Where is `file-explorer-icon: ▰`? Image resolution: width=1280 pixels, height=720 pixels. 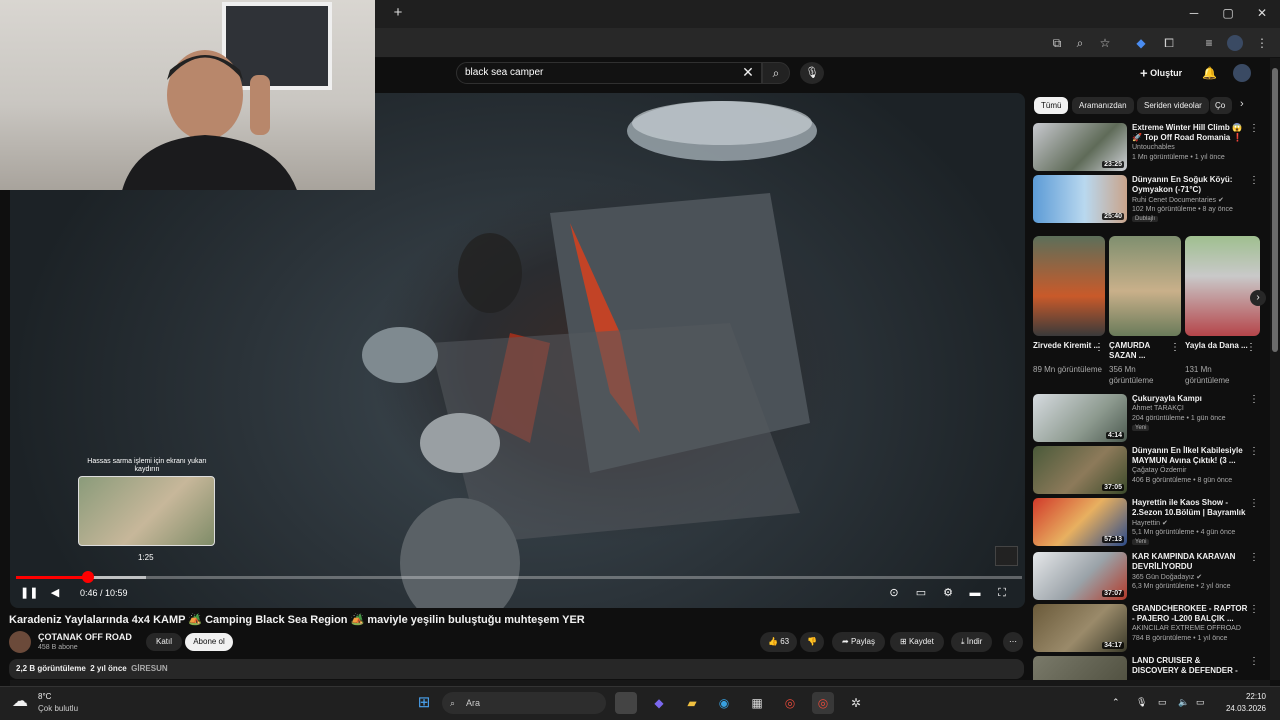 file-explorer-icon: ▰ is located at coordinates (692, 703).